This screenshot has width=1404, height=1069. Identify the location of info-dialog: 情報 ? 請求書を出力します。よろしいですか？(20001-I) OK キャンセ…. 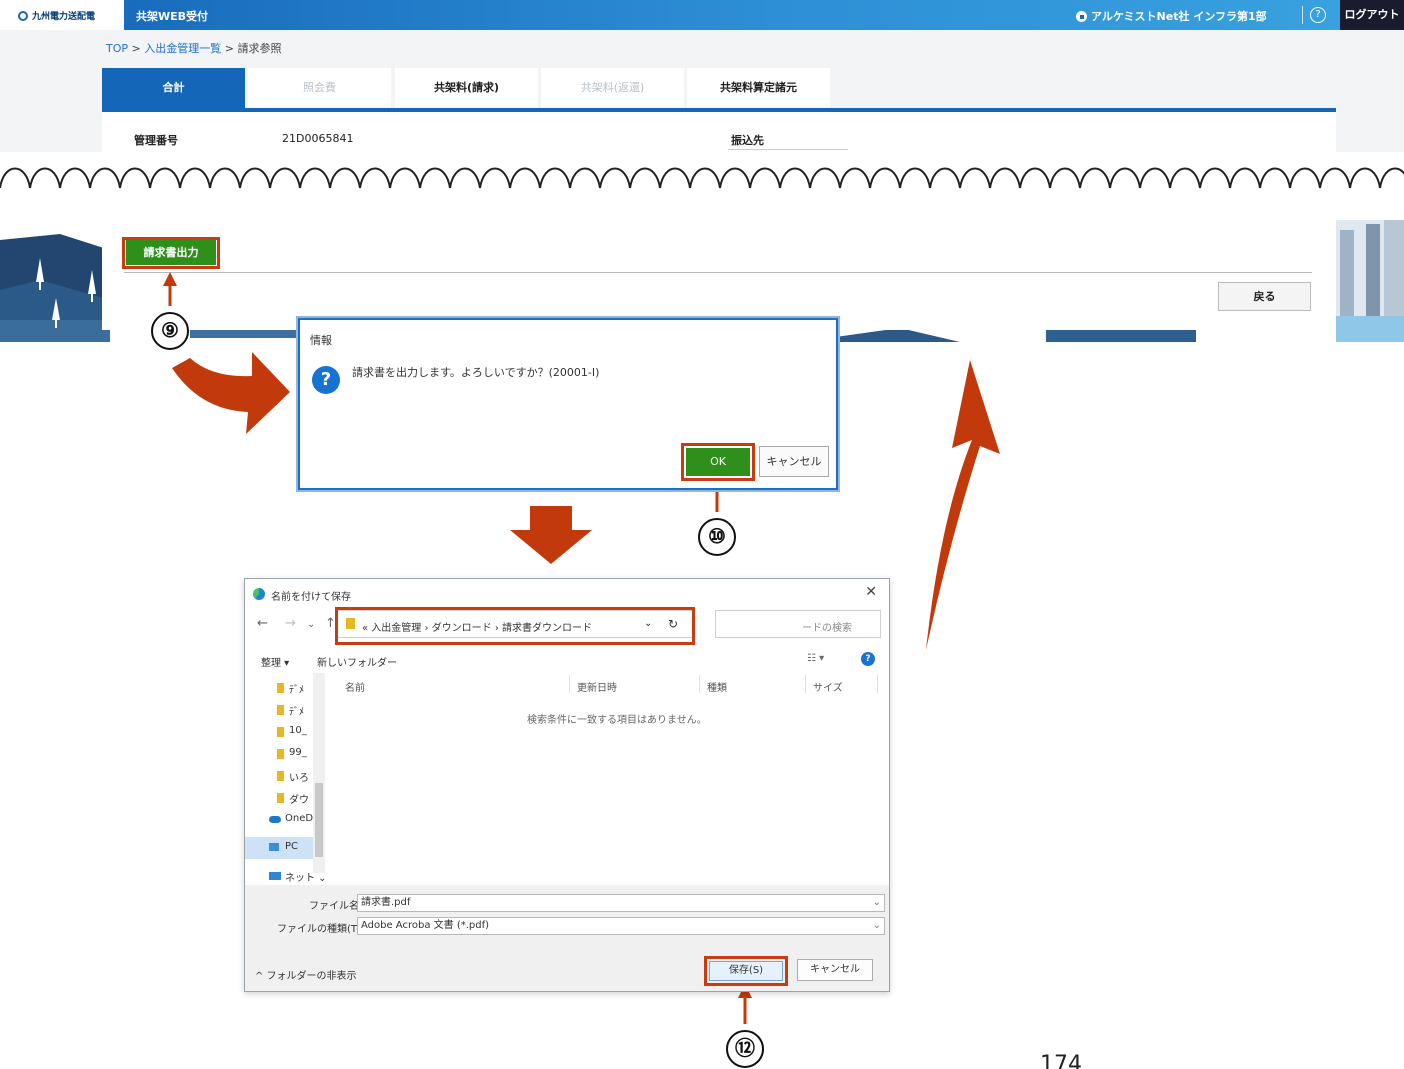
(568, 404).